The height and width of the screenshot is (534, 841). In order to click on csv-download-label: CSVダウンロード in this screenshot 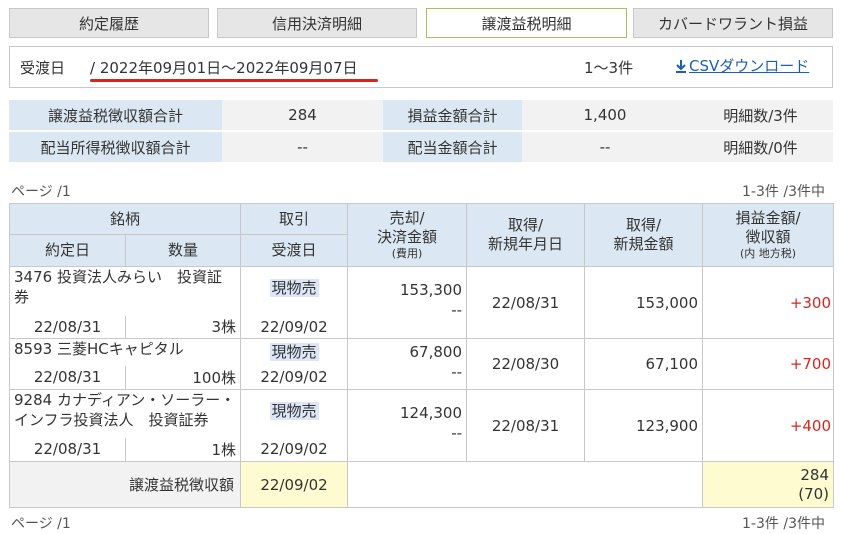, I will do `click(749, 66)`.